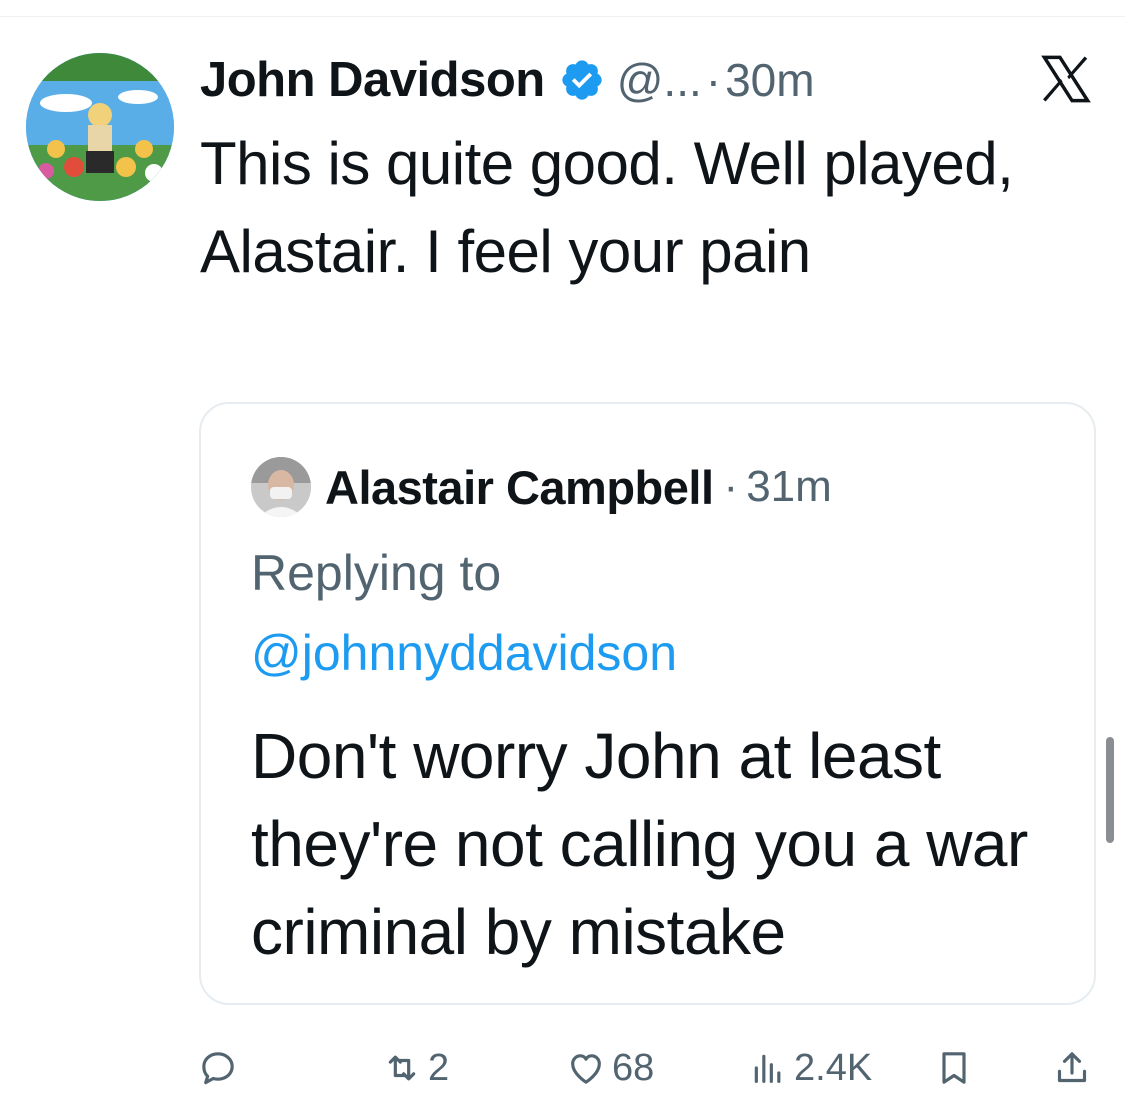  I want to click on quoted-tweet-timestamp: 31m, so click(789, 487).